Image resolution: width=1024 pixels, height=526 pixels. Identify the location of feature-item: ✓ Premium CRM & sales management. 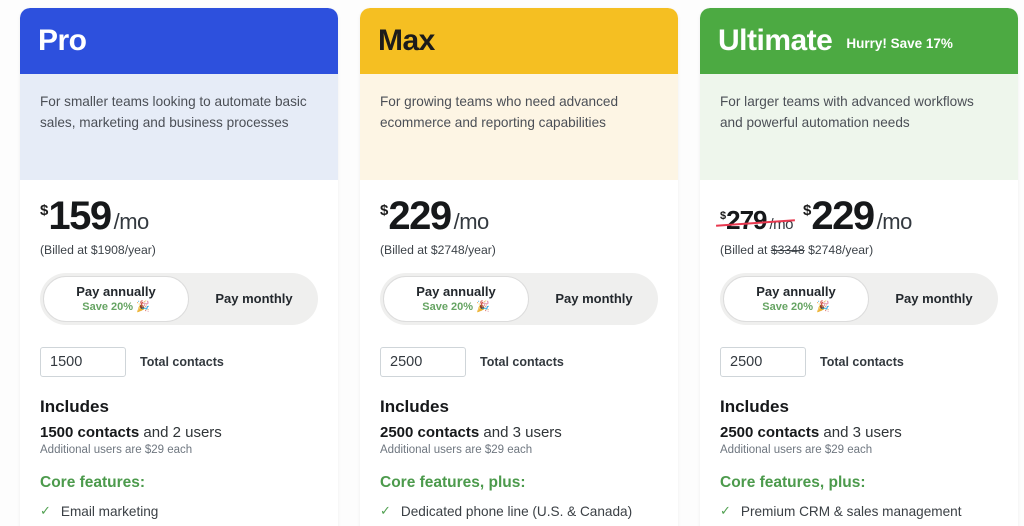
(859, 512).